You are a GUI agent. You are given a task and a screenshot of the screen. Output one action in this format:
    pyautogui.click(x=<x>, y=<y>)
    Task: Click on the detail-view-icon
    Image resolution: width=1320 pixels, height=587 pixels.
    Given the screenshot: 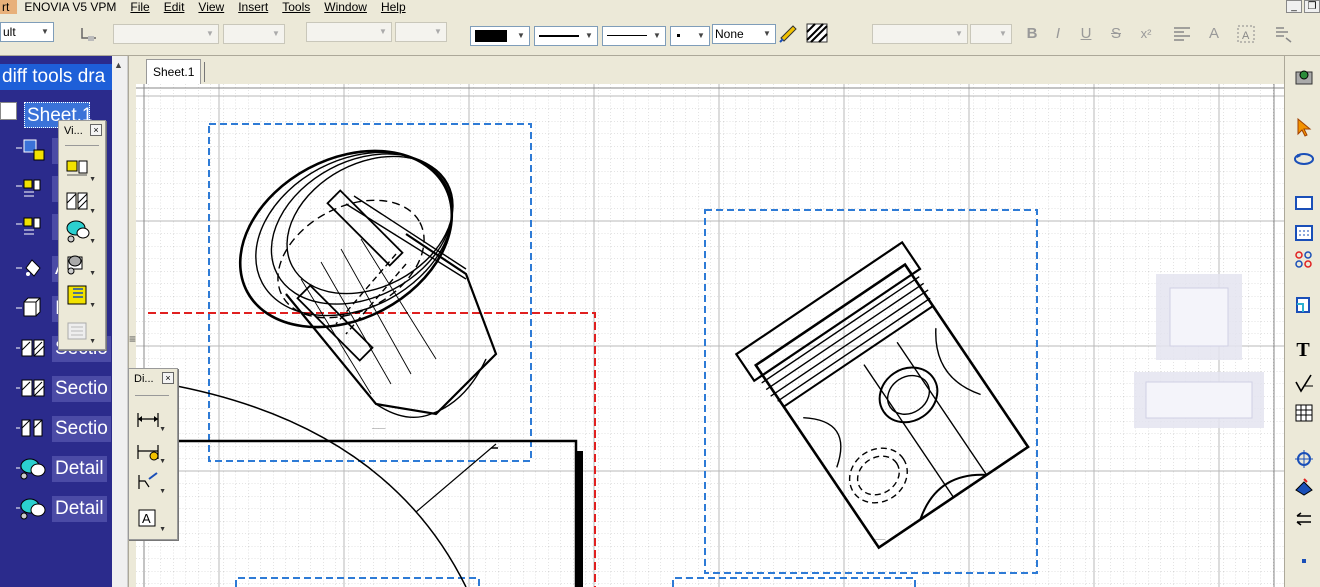 What is the action you would take?
    pyautogui.click(x=78, y=231)
    